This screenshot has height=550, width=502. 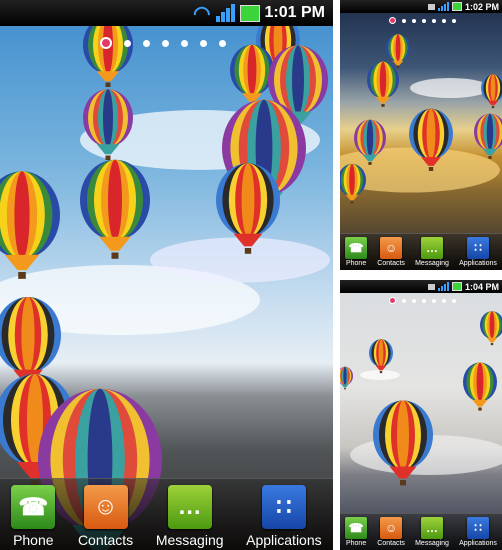 I want to click on status-bar: ◠ 1:01 PM, so click(x=166, y=13).